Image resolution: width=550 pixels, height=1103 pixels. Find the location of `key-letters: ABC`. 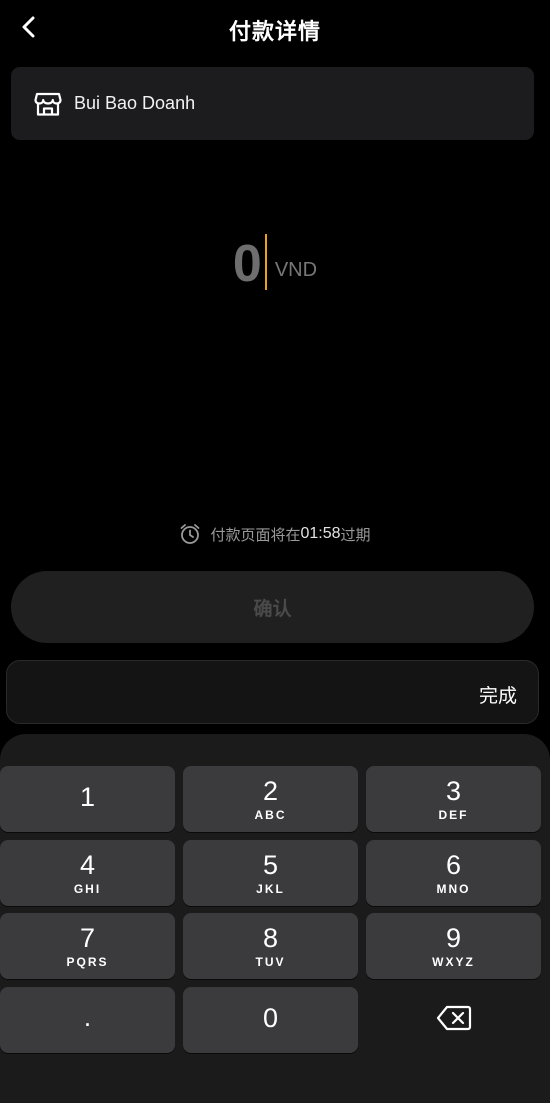

key-letters: ABC is located at coordinates (270, 815).